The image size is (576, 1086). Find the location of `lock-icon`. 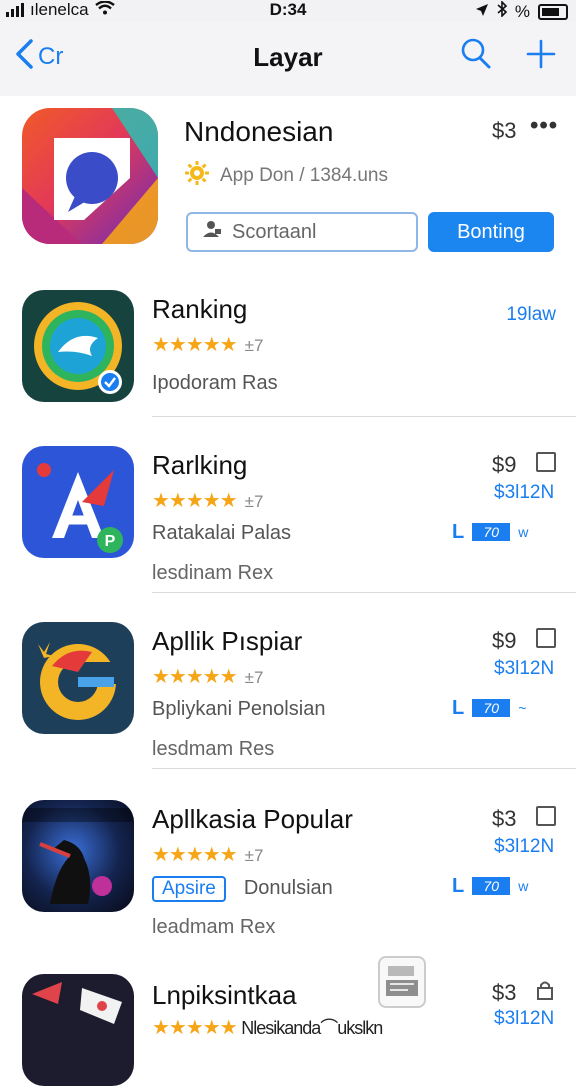

lock-icon is located at coordinates (545, 992).